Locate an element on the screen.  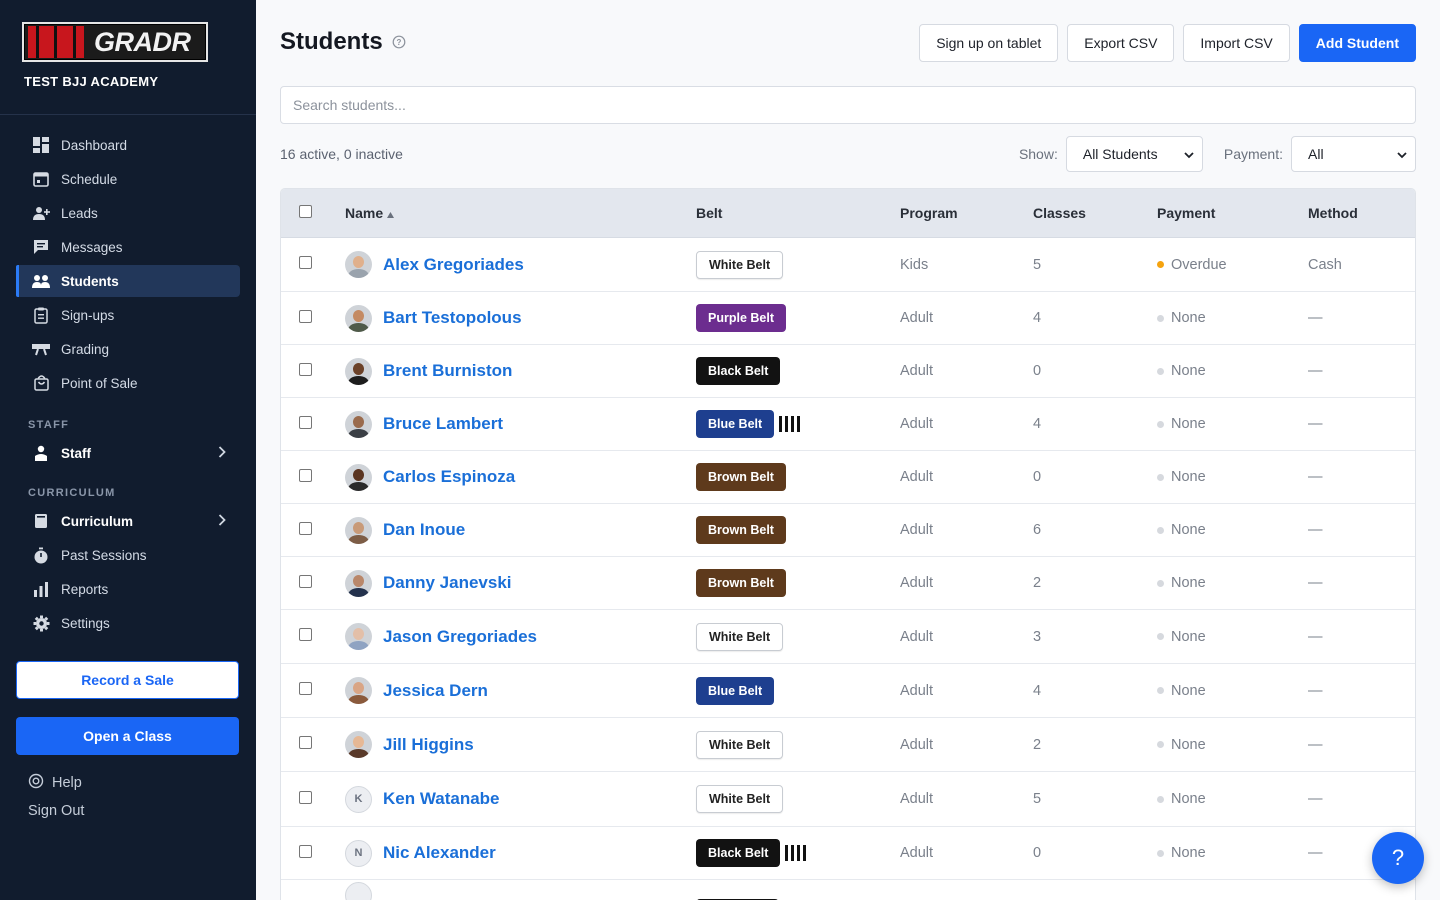
sort-ascending-icon is located at coordinates (391, 213).